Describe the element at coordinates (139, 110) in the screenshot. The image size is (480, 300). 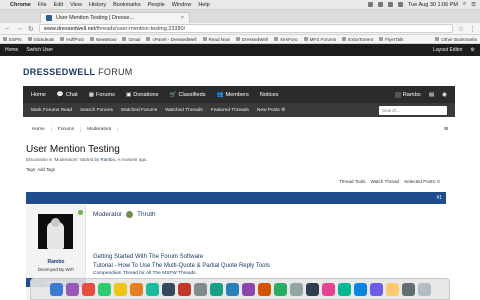
I see `watched-forums-link: Watched Forums` at that location.